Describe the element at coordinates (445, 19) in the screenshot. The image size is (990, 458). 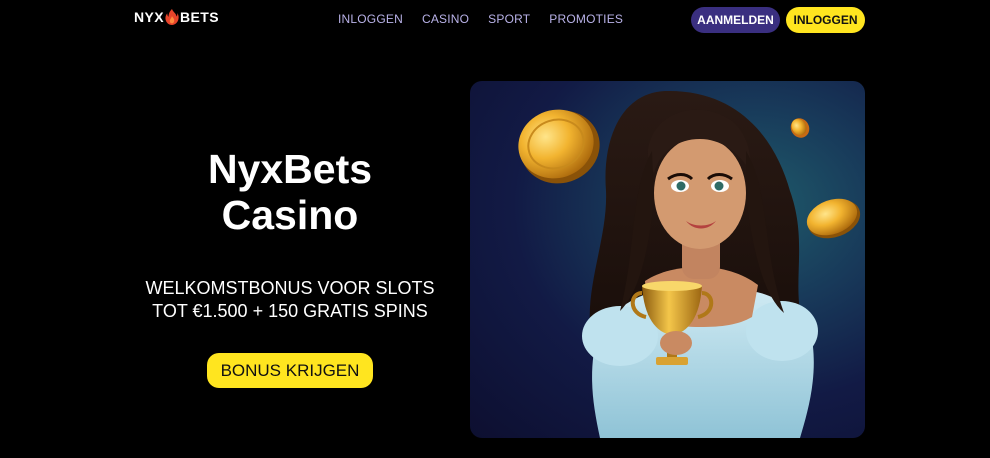
I see `nav-item-casino: CASINO` at that location.